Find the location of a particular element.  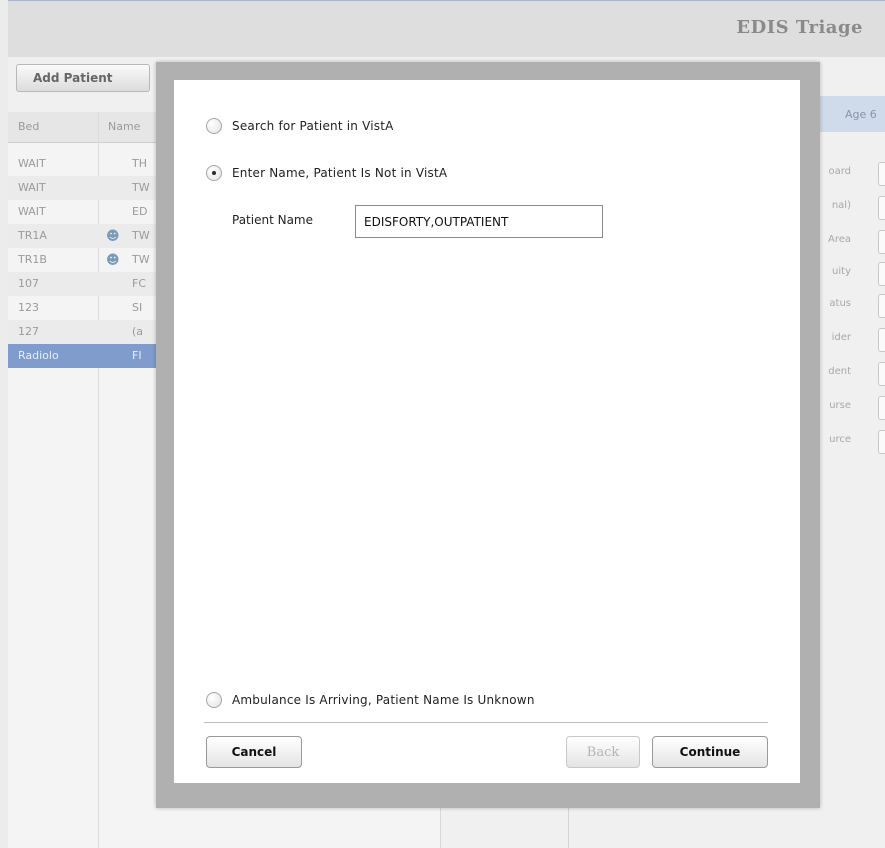

title-bar: EDIS Triage is located at coordinates (446, 29).